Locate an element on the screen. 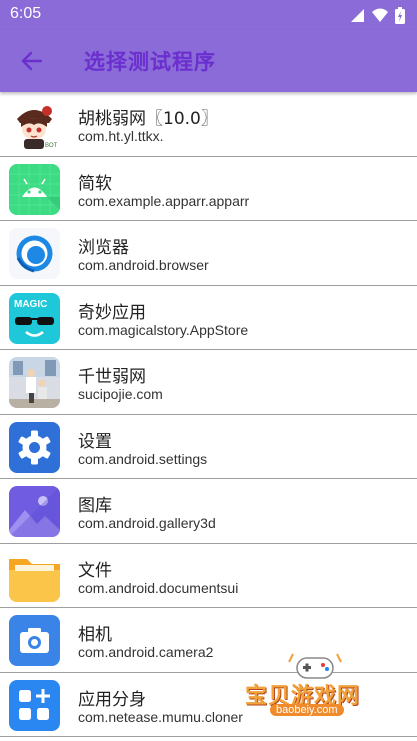 The image size is (417, 741). app-row-jianruan: 简软 com.example.apparr.apparr is located at coordinates (208, 189).